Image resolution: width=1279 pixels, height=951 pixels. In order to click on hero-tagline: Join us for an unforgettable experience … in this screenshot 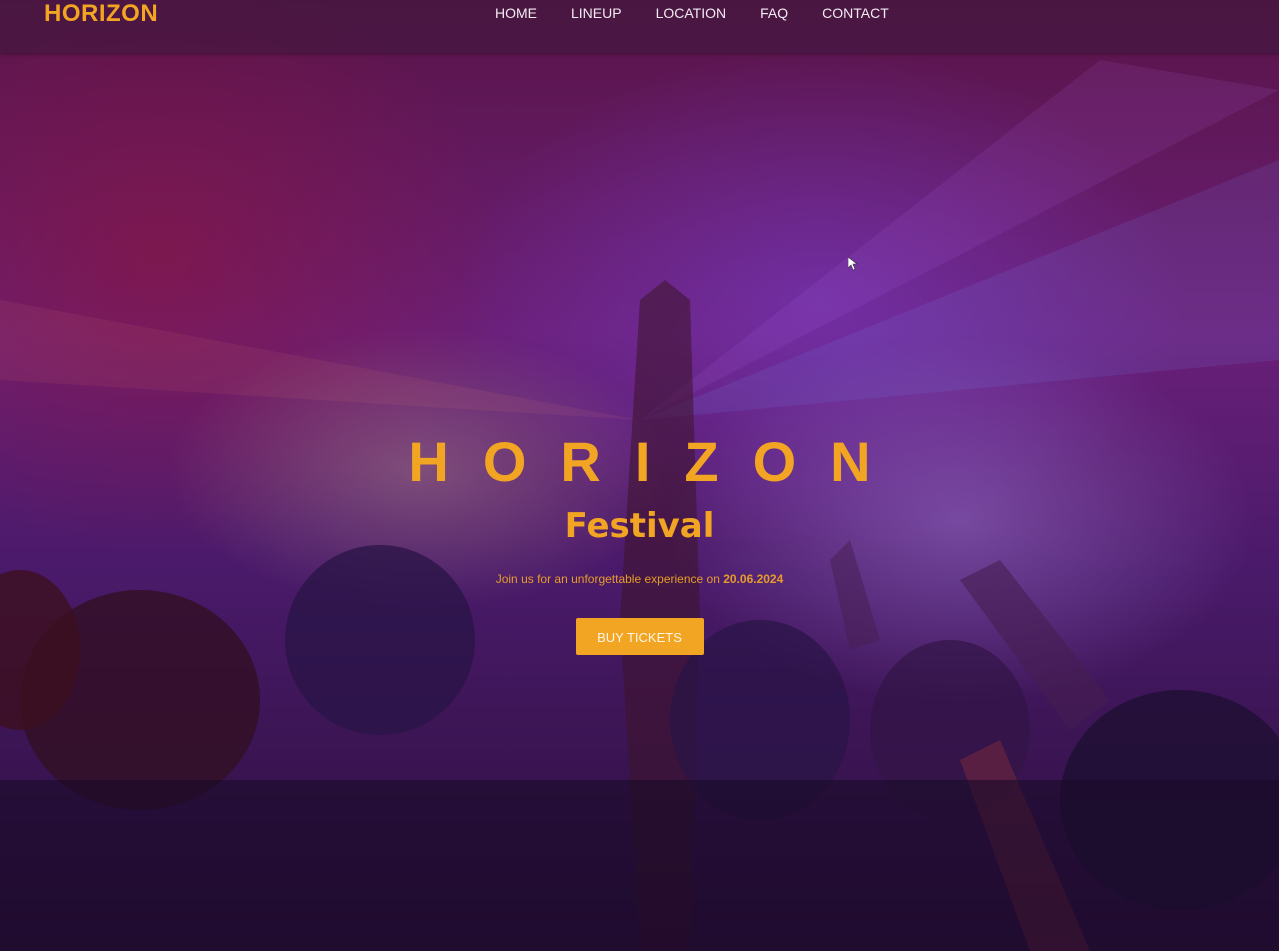, I will do `click(639, 579)`.